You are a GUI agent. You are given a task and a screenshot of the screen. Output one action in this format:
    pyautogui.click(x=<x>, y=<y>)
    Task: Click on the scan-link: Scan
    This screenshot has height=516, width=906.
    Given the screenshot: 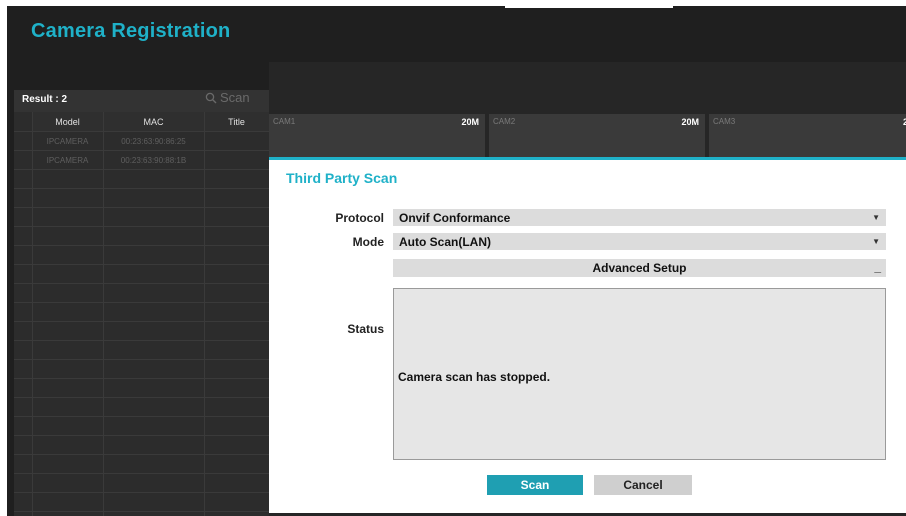 What is the action you would take?
    pyautogui.click(x=227, y=97)
    